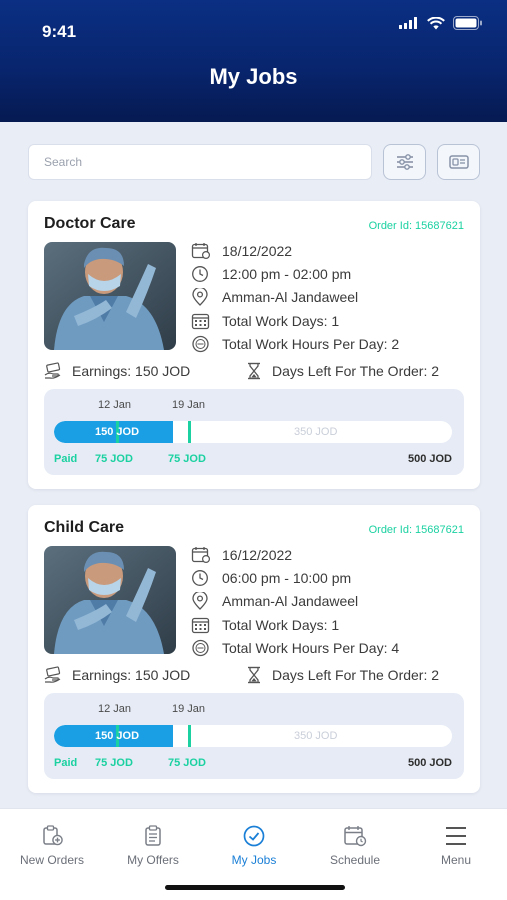  I want to click on id-card-button, so click(458, 162).